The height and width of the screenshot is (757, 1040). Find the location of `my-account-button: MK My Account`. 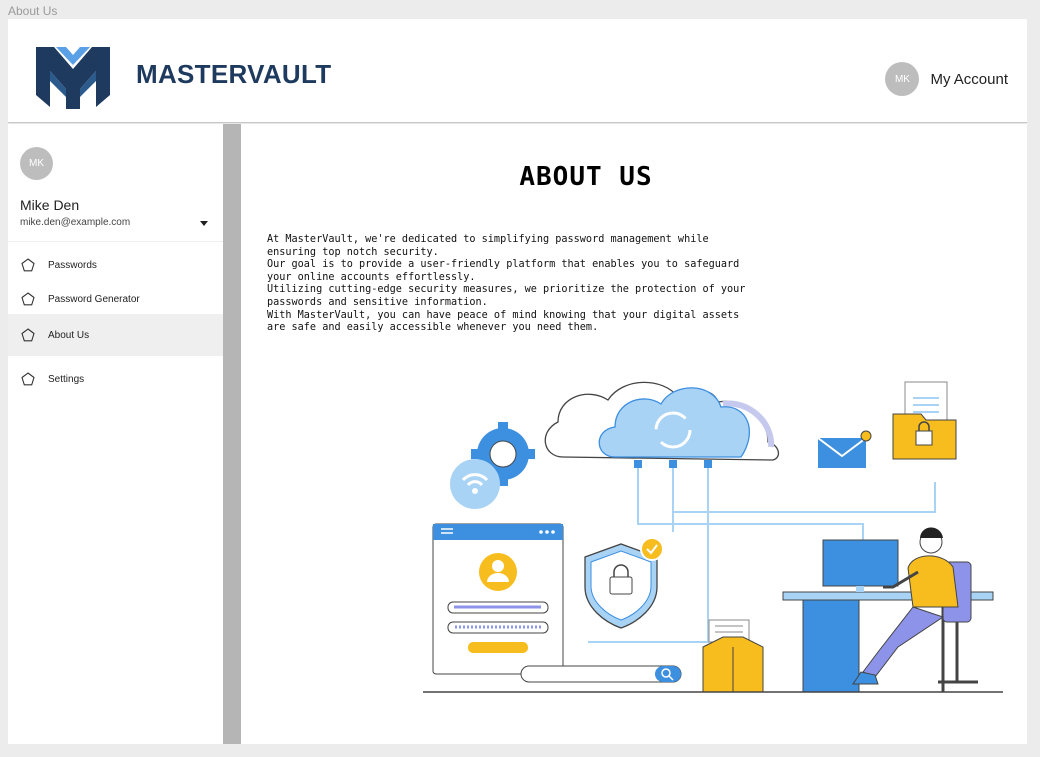

my-account-button: MK My Account is located at coordinates (946, 79).